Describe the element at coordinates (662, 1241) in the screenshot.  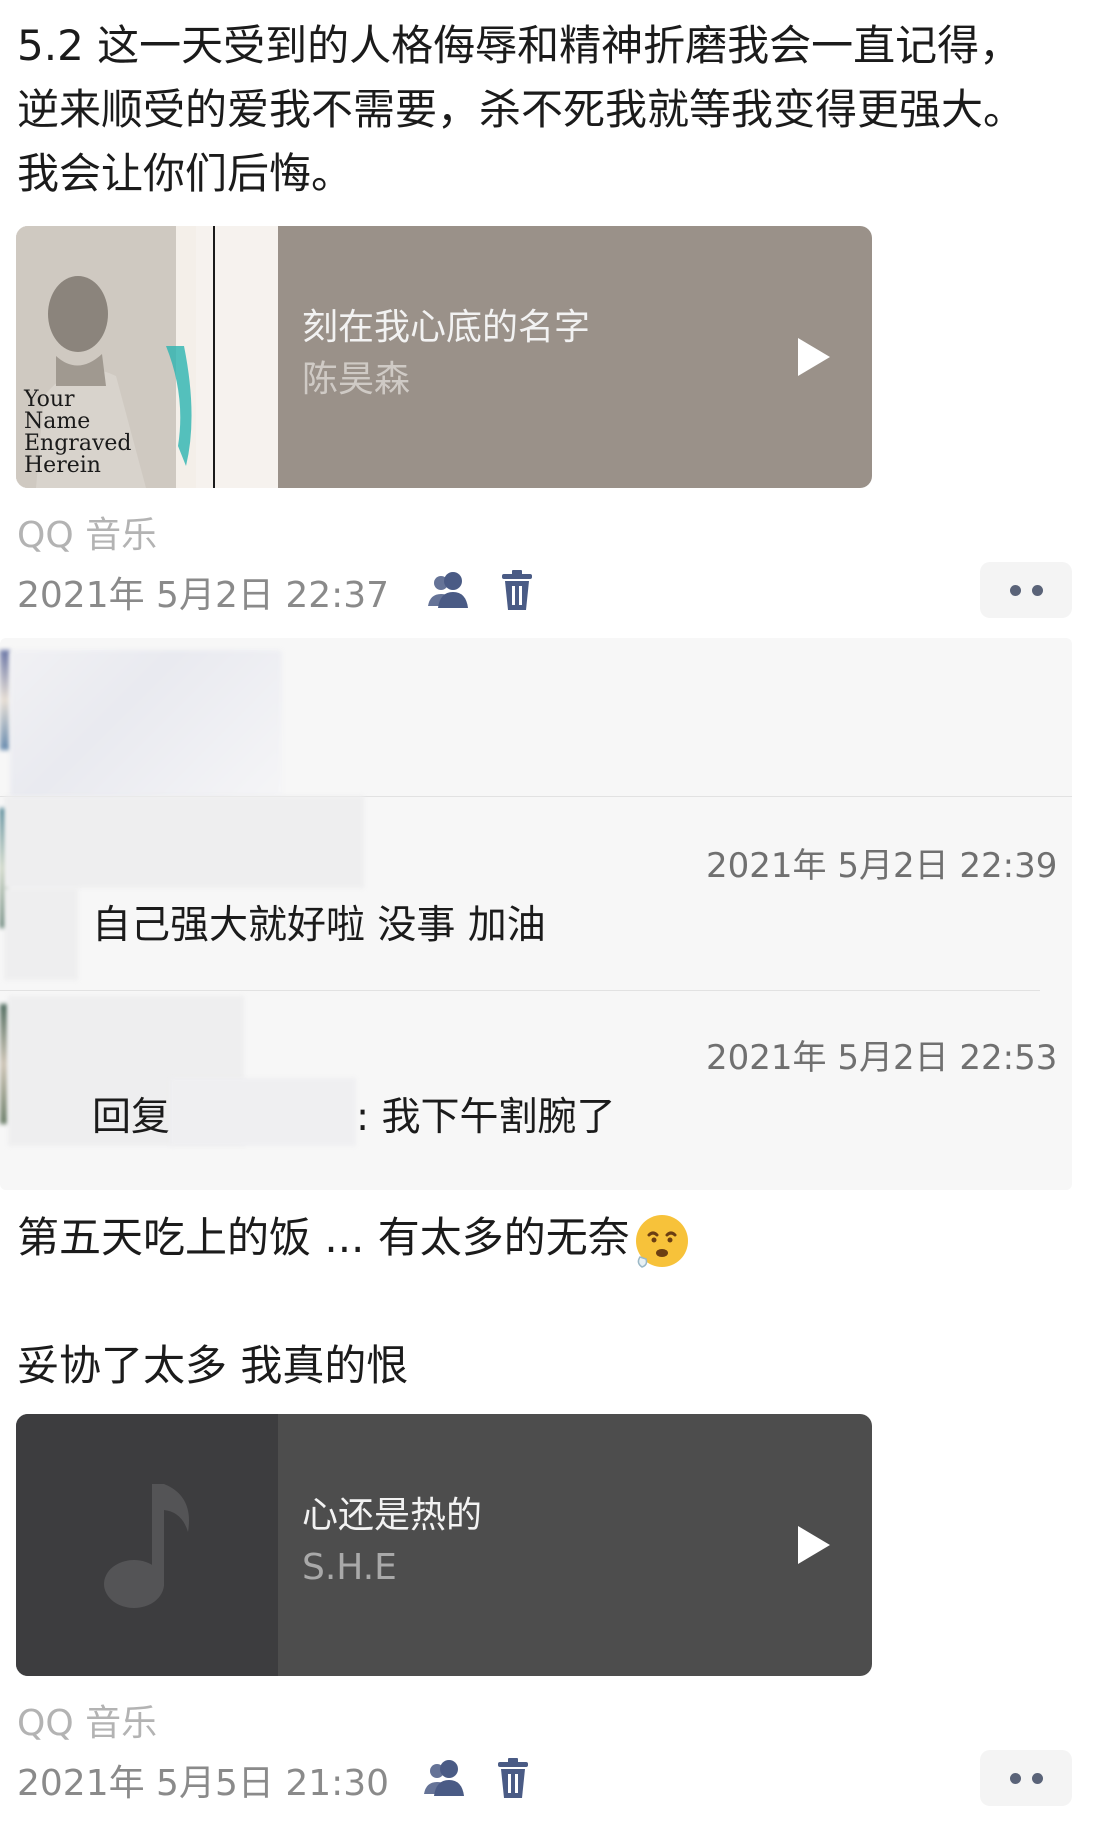
I see `worried-face-icon` at that location.